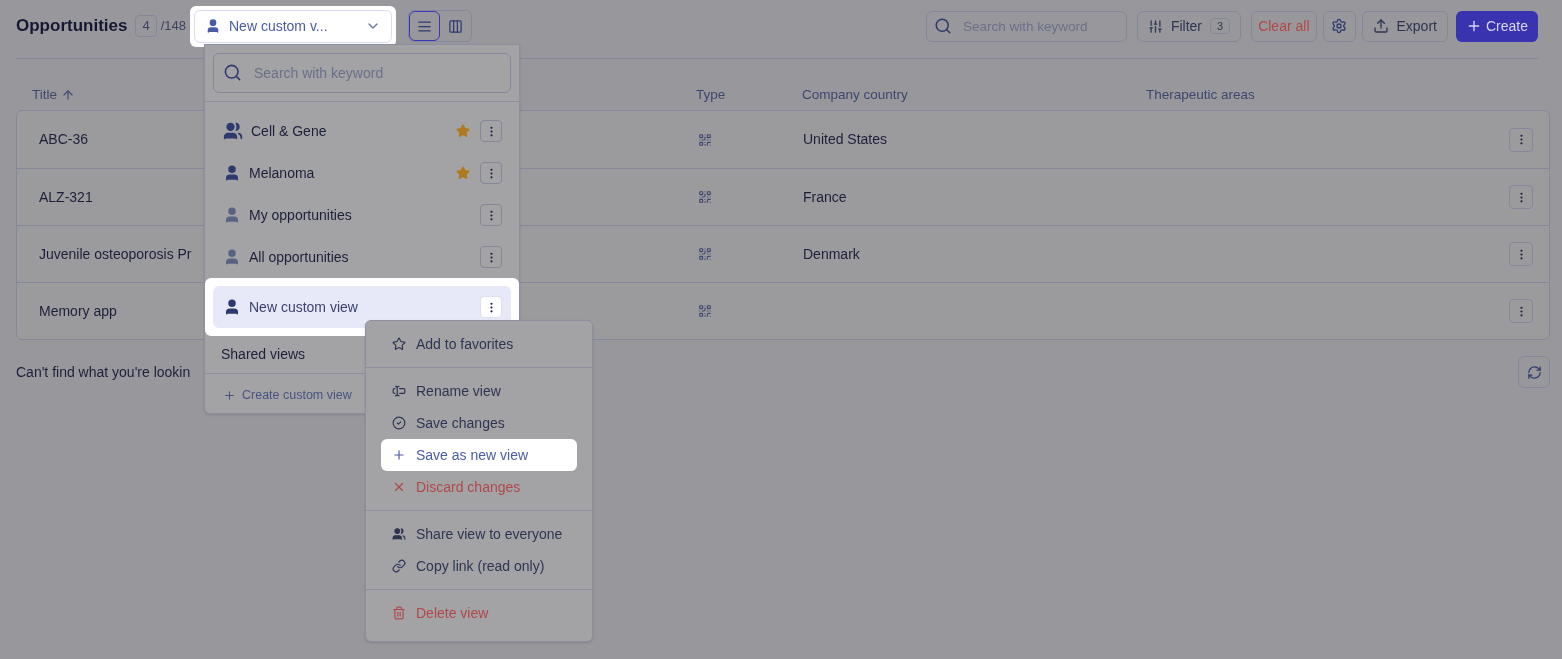 This screenshot has height=659, width=1562. Describe the element at coordinates (72, 26) in the screenshot. I see `page-title: Opportunities` at that location.